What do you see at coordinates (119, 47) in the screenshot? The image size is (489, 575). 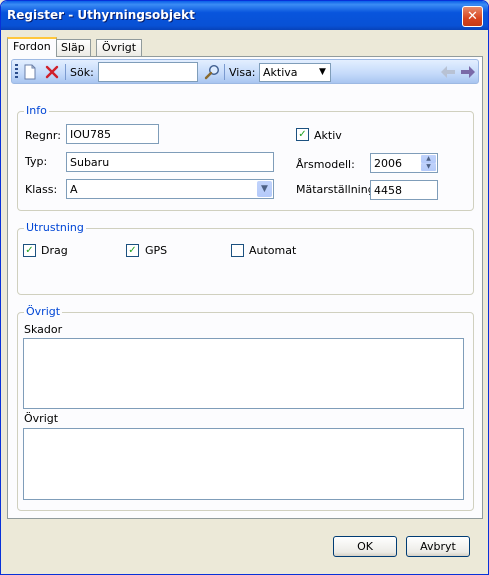 I see `tab-ovrigt: Övrigt` at bounding box center [119, 47].